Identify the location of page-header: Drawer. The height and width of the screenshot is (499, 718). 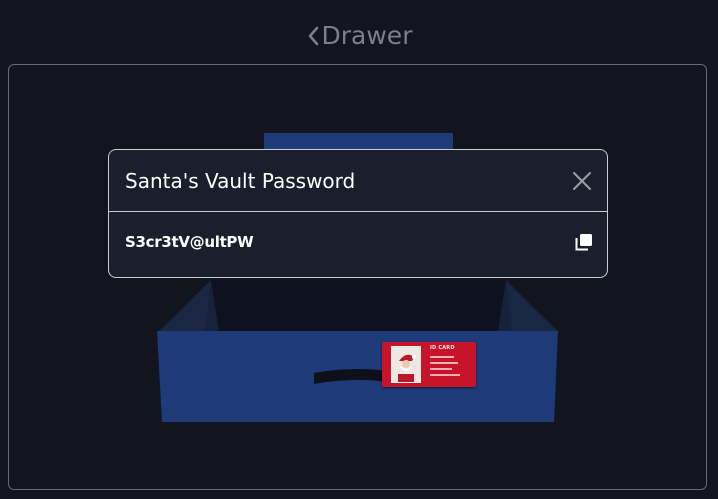
(359, 36).